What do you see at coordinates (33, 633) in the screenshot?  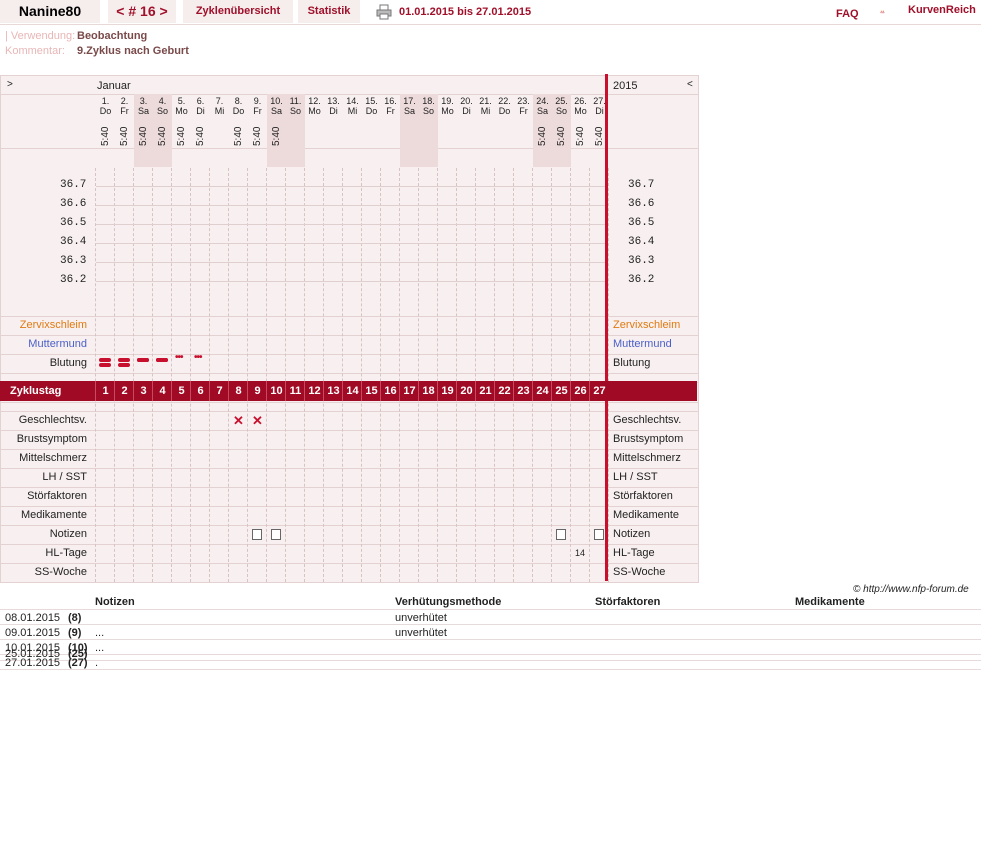 I see `table-cell-date: 09.01.2015` at bounding box center [33, 633].